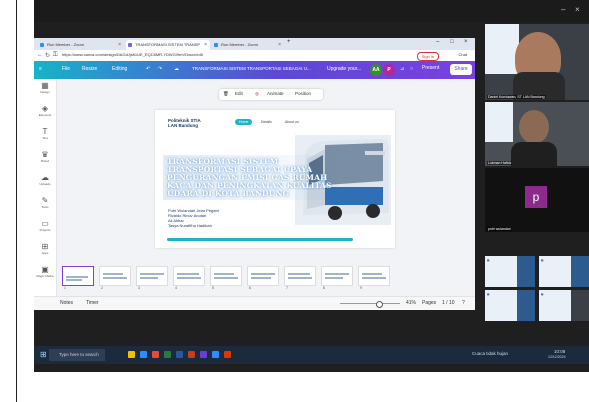 This screenshot has width=589, height=402. Describe the element at coordinates (190, 225) in the screenshot. I see `author-name: Tasya Nurafifha Hadibah` at that location.